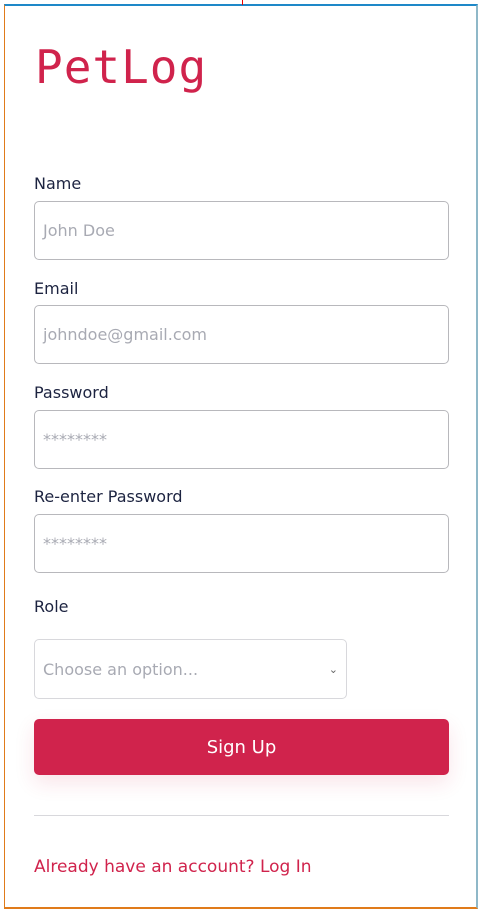 This screenshot has width=481, height=911. What do you see at coordinates (121, 67) in the screenshot?
I see `app-logo: PetLog` at bounding box center [121, 67].